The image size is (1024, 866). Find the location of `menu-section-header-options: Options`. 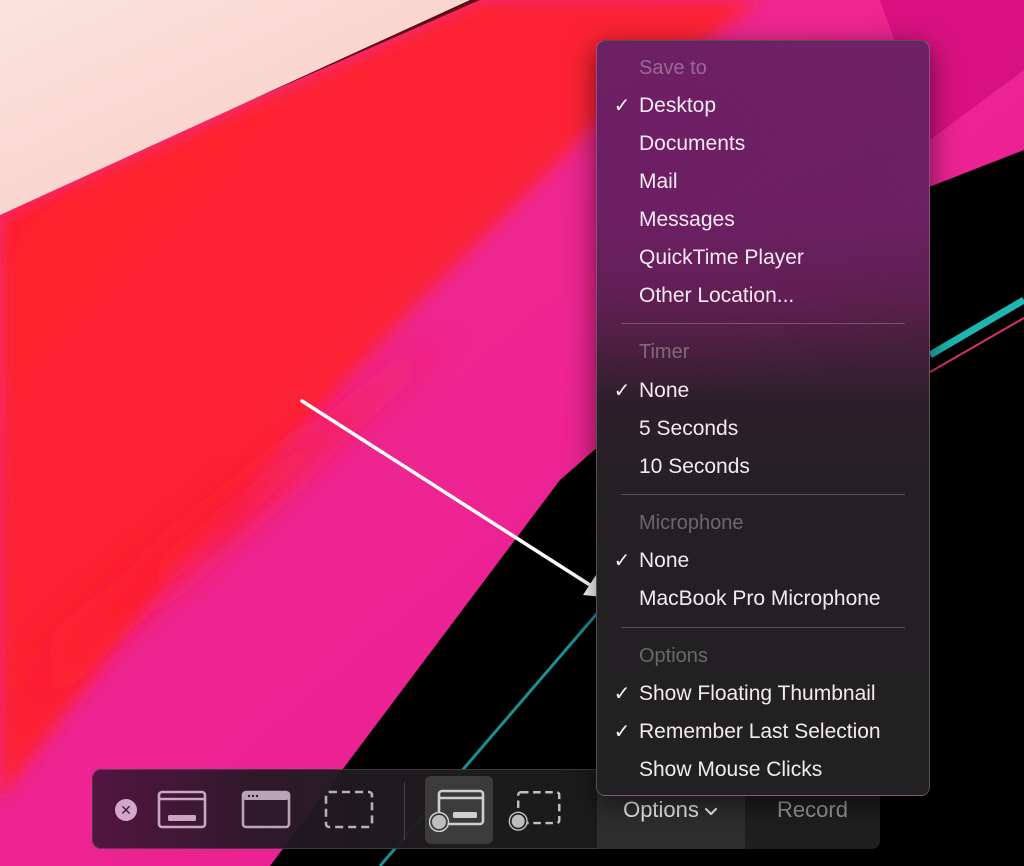

menu-section-header-options: Options is located at coordinates (673, 656).